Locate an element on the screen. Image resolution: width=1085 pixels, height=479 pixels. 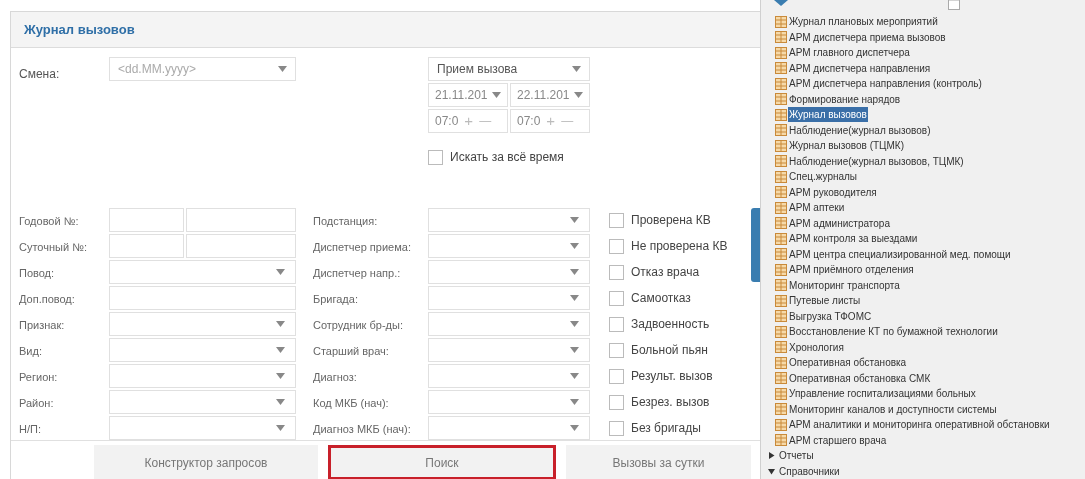
tree-item: Оперативная обстановка СМК is located at coordinates (860, 378).